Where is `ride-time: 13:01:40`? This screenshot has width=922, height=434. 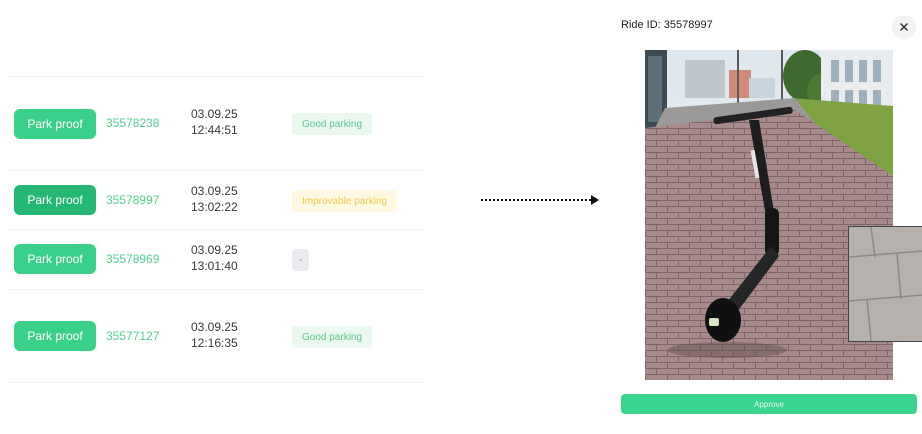 ride-time: 13:01:40 is located at coordinates (214, 266).